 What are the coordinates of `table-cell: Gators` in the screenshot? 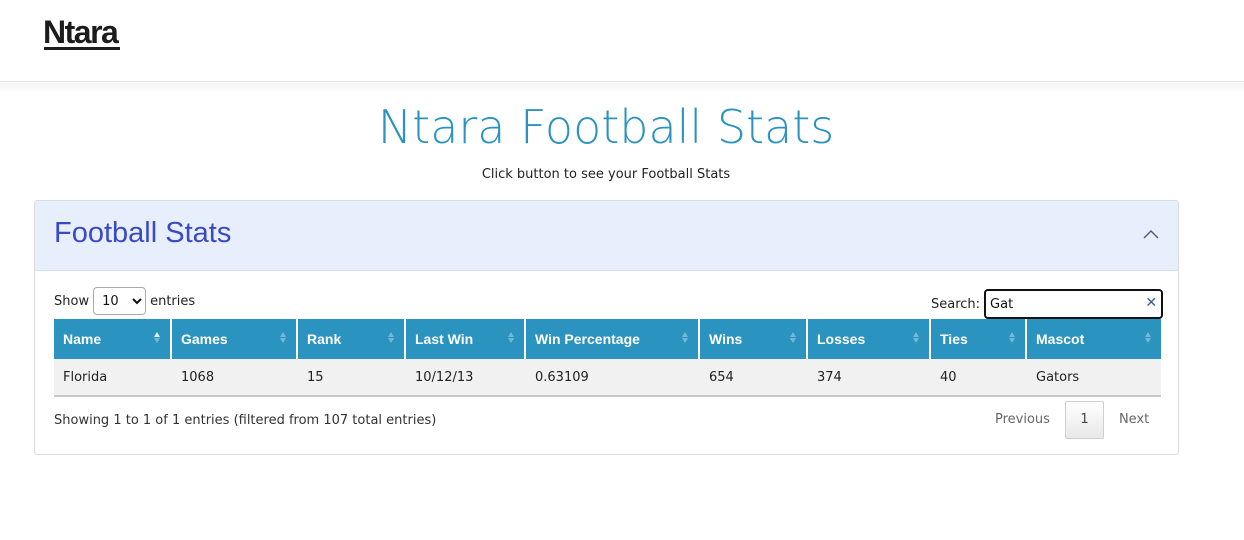 It's located at (1094, 378).